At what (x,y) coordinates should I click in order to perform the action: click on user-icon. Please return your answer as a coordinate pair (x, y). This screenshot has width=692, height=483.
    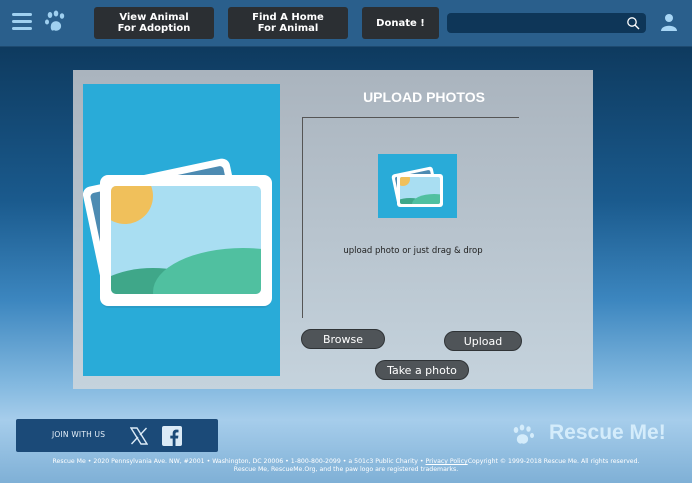
    Looking at the image, I should click on (669, 22).